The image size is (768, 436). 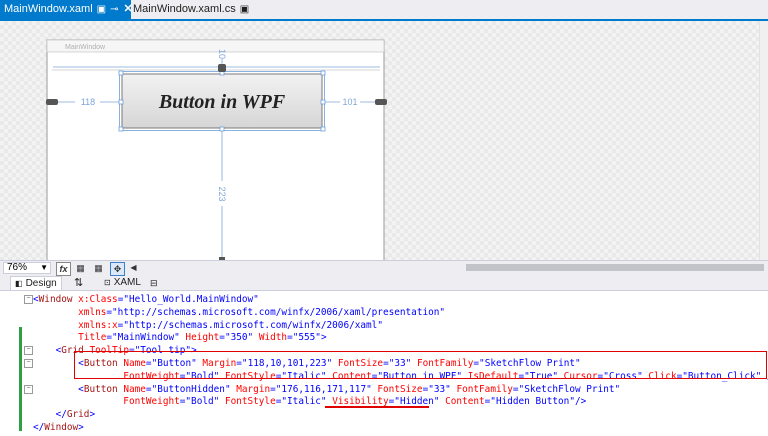 What do you see at coordinates (98, 268) in the screenshot?
I see `snap-grid-icon: ▦` at bounding box center [98, 268].